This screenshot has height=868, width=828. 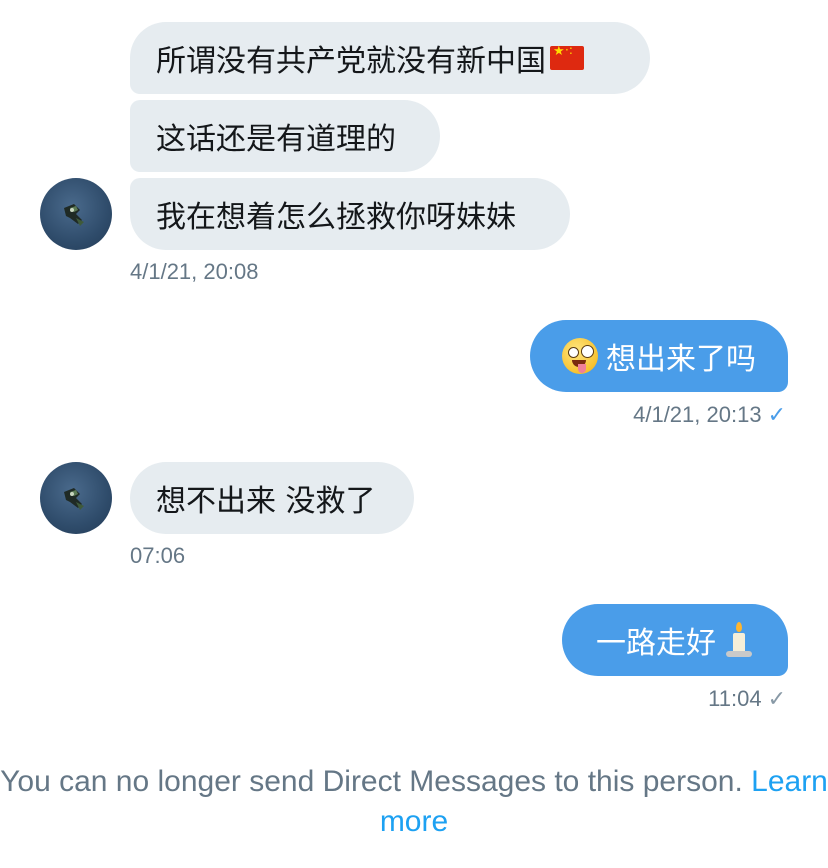 What do you see at coordinates (266, 501) in the screenshot?
I see `message-text: 想不出来 没救了` at bounding box center [266, 501].